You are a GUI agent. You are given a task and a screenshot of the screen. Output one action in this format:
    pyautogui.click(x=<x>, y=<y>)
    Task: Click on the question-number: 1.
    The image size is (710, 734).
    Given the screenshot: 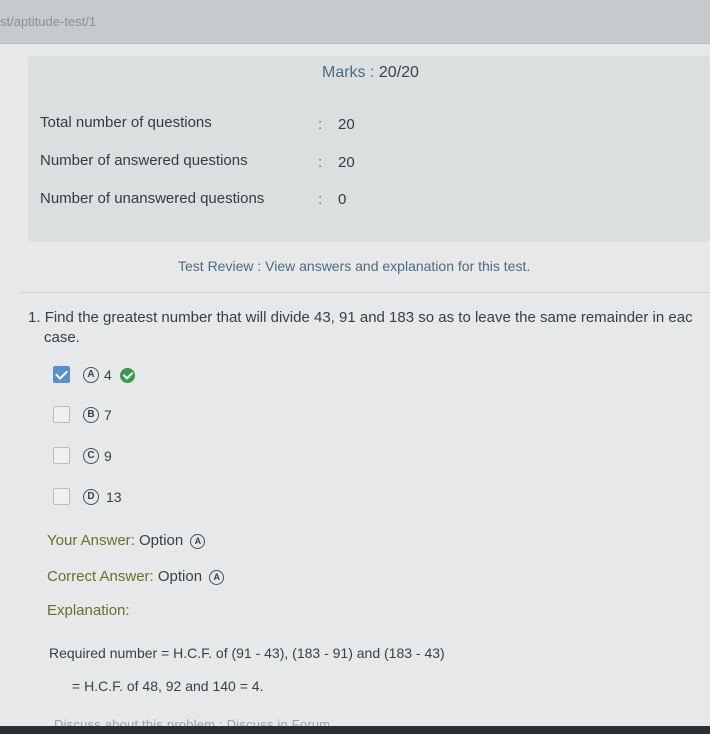 What is the action you would take?
    pyautogui.click(x=34, y=317)
    